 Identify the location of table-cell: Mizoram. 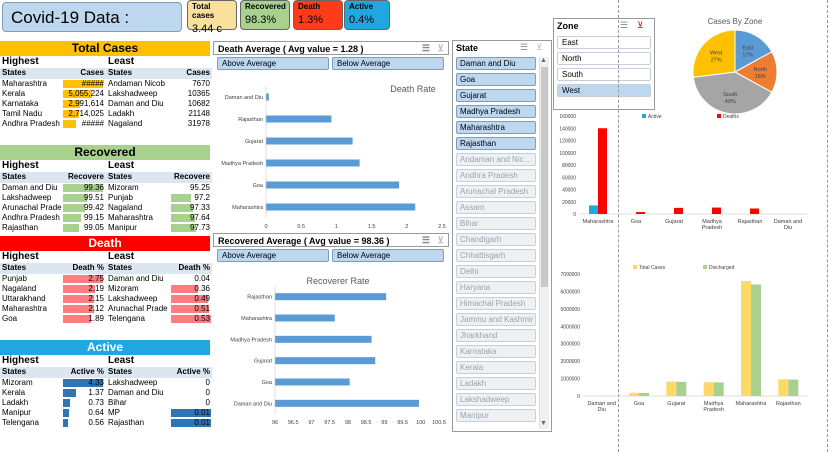
(17, 382).